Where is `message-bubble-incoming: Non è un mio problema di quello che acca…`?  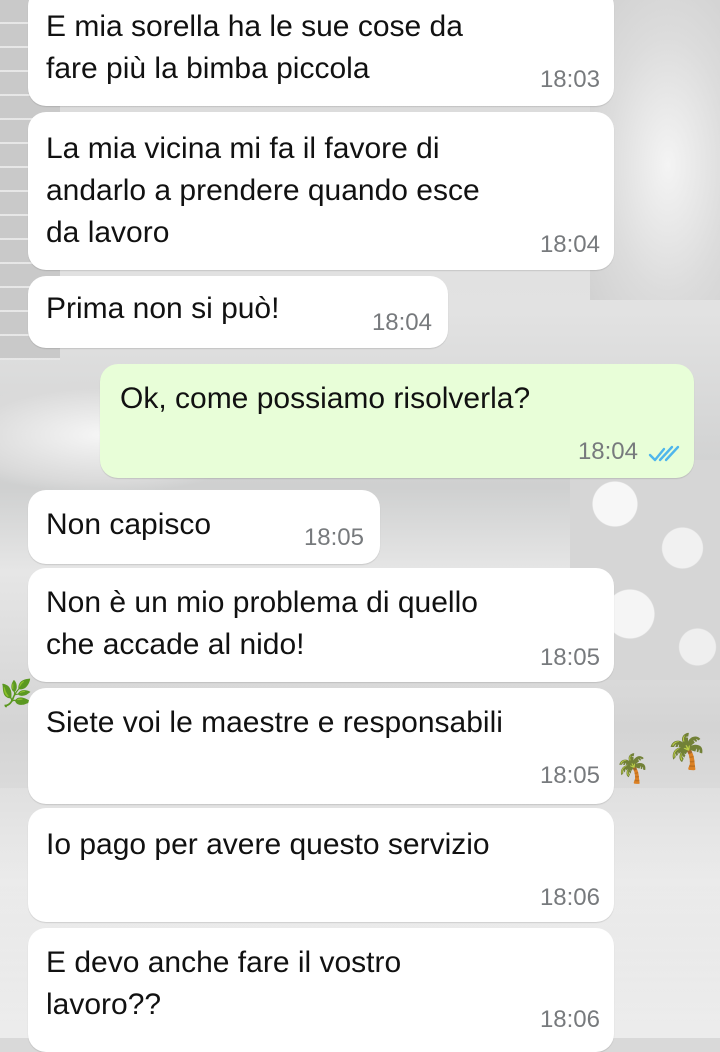 message-bubble-incoming: Non è un mio problema di quello che acca… is located at coordinates (321, 625).